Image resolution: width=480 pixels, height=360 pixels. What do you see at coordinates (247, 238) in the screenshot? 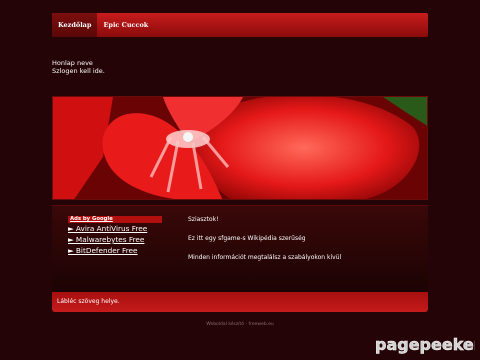
I see `intro-text: Ez itt egy sfgame-s Wikipédia szerűség` at bounding box center [247, 238].